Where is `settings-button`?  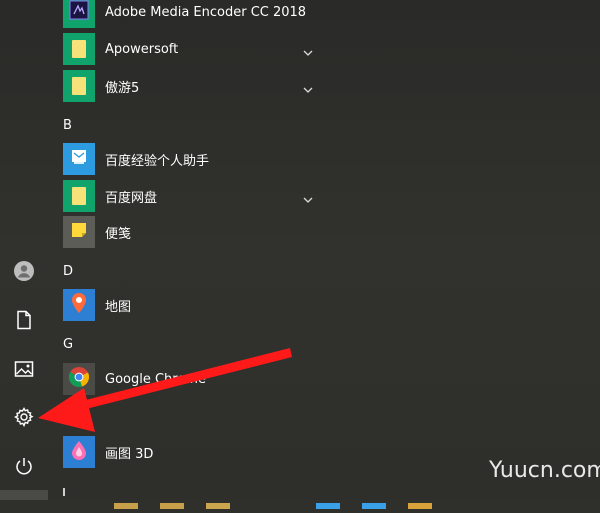
settings-button is located at coordinates (24, 417).